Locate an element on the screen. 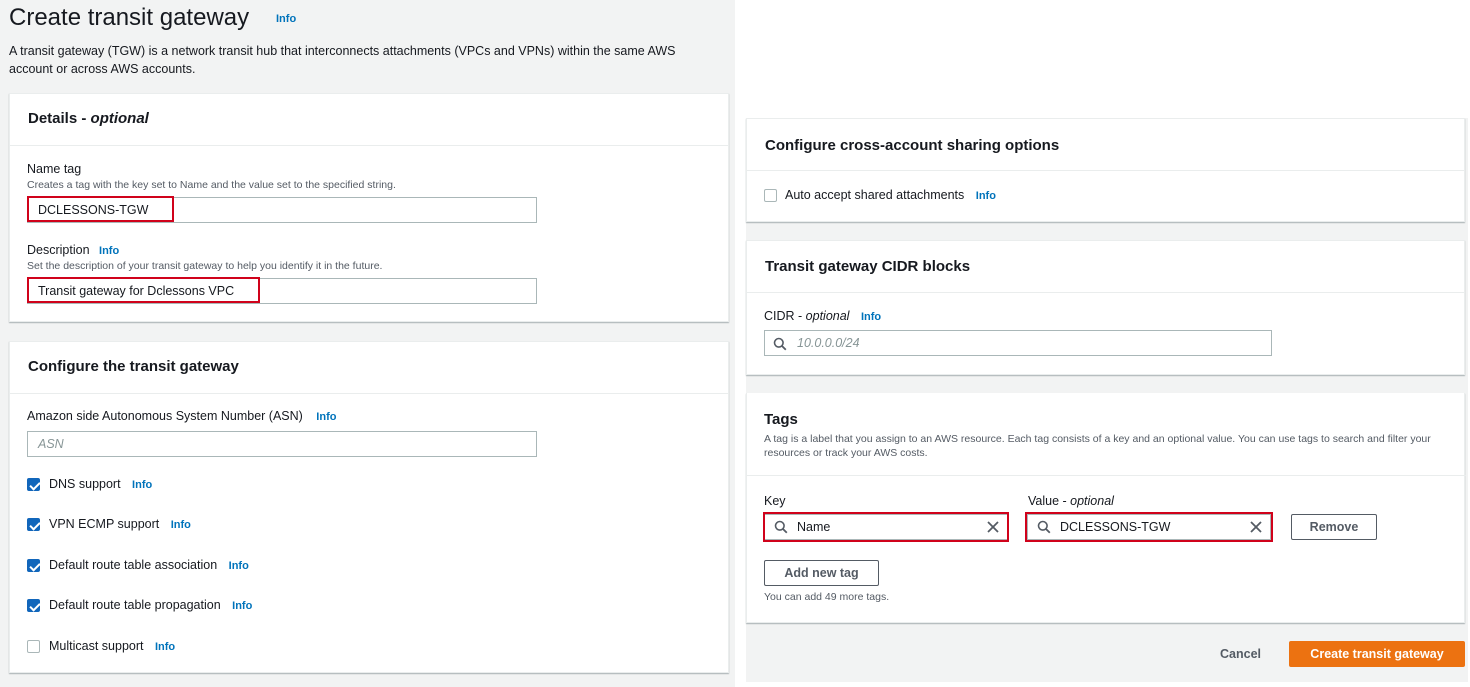  tag-key-label: Key is located at coordinates (775, 501).